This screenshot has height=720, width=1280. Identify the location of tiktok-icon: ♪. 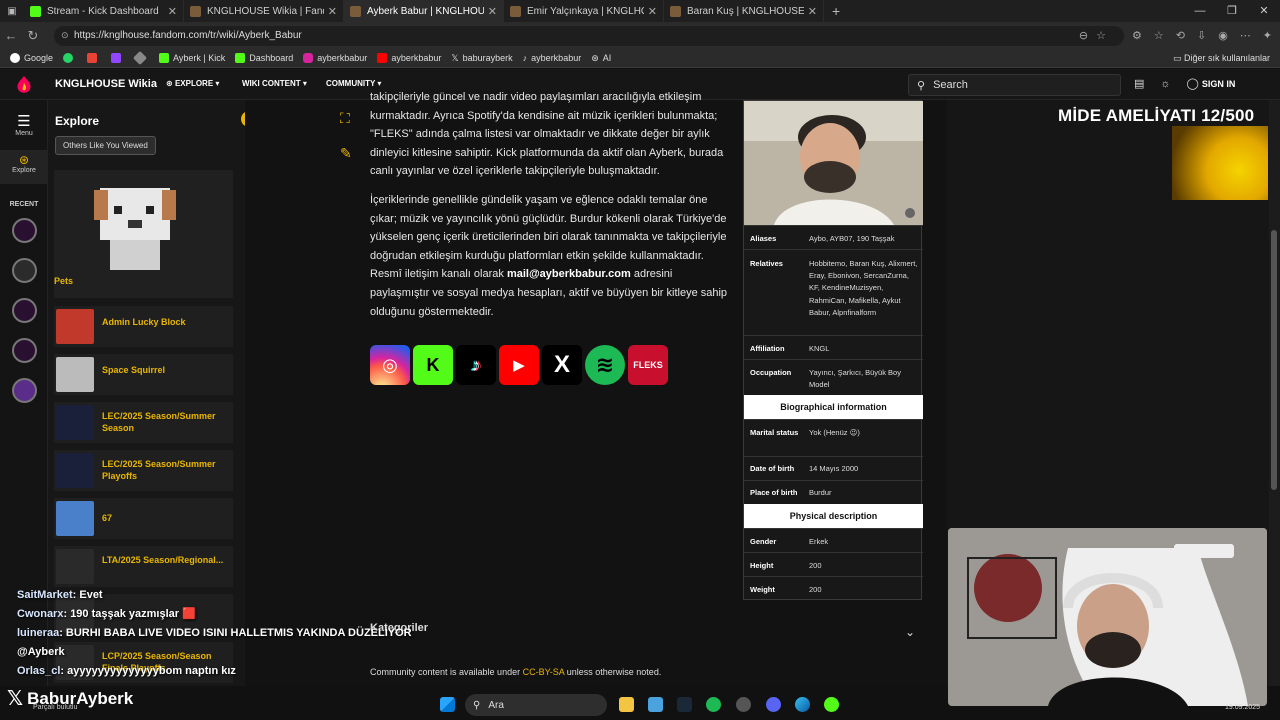
(476, 365).